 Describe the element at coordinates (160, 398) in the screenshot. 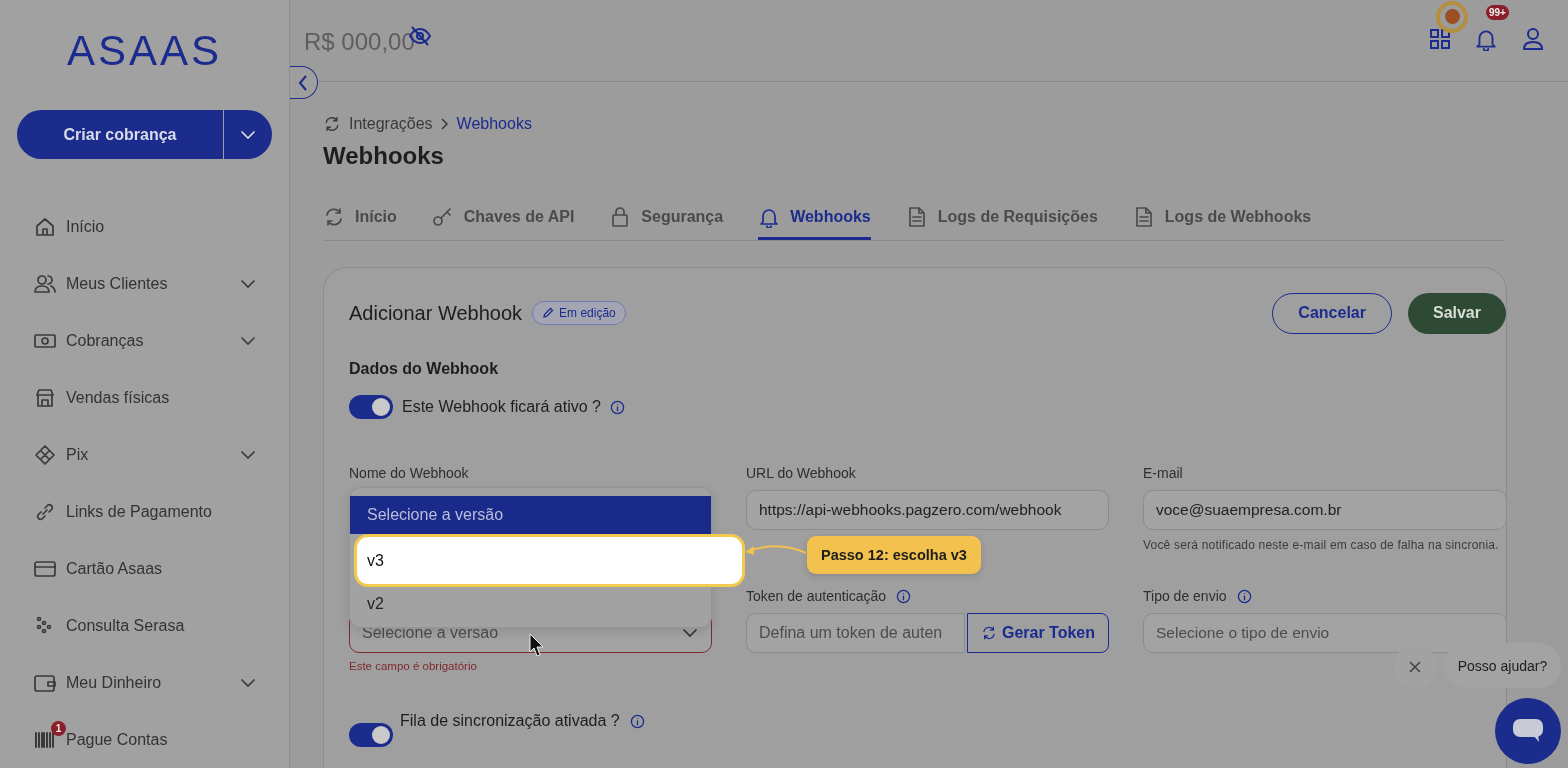

I see `sidebar-item: Vendas físicas` at that location.